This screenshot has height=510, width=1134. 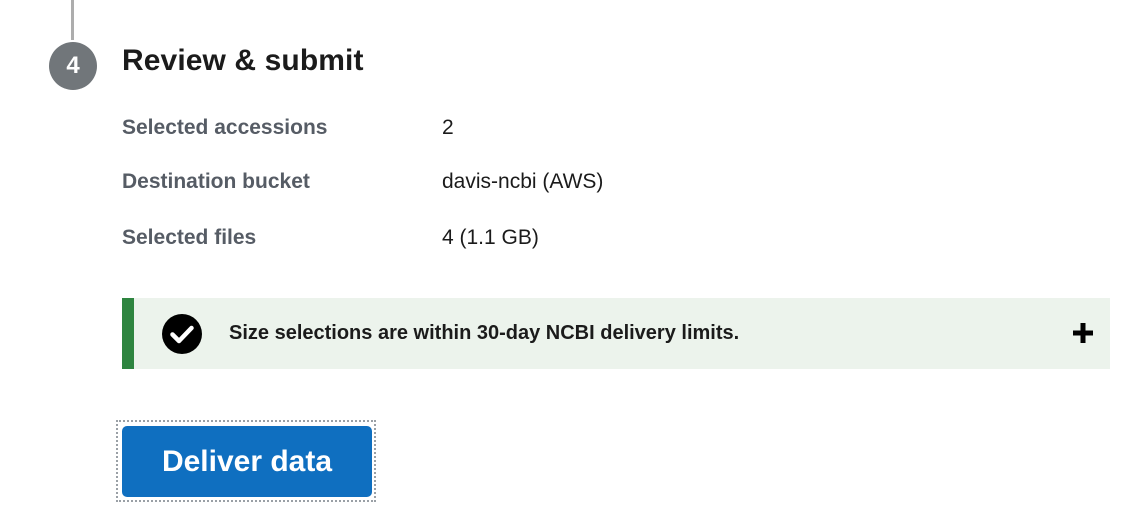 I want to click on summary-value: davis-ncbi (AWS), so click(x=523, y=181).